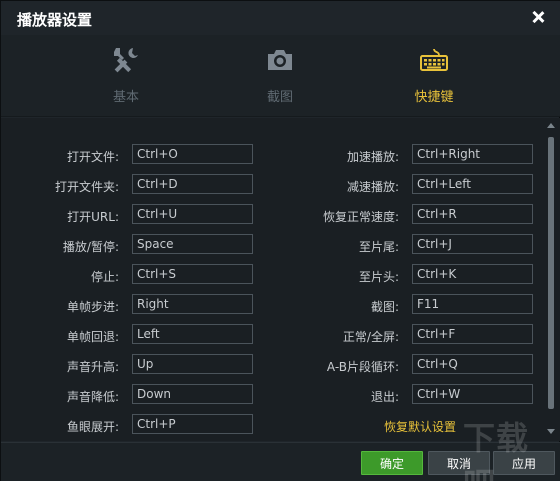  Describe the element at coordinates (126, 76) in the screenshot. I see `tab-basic: 基本` at that location.